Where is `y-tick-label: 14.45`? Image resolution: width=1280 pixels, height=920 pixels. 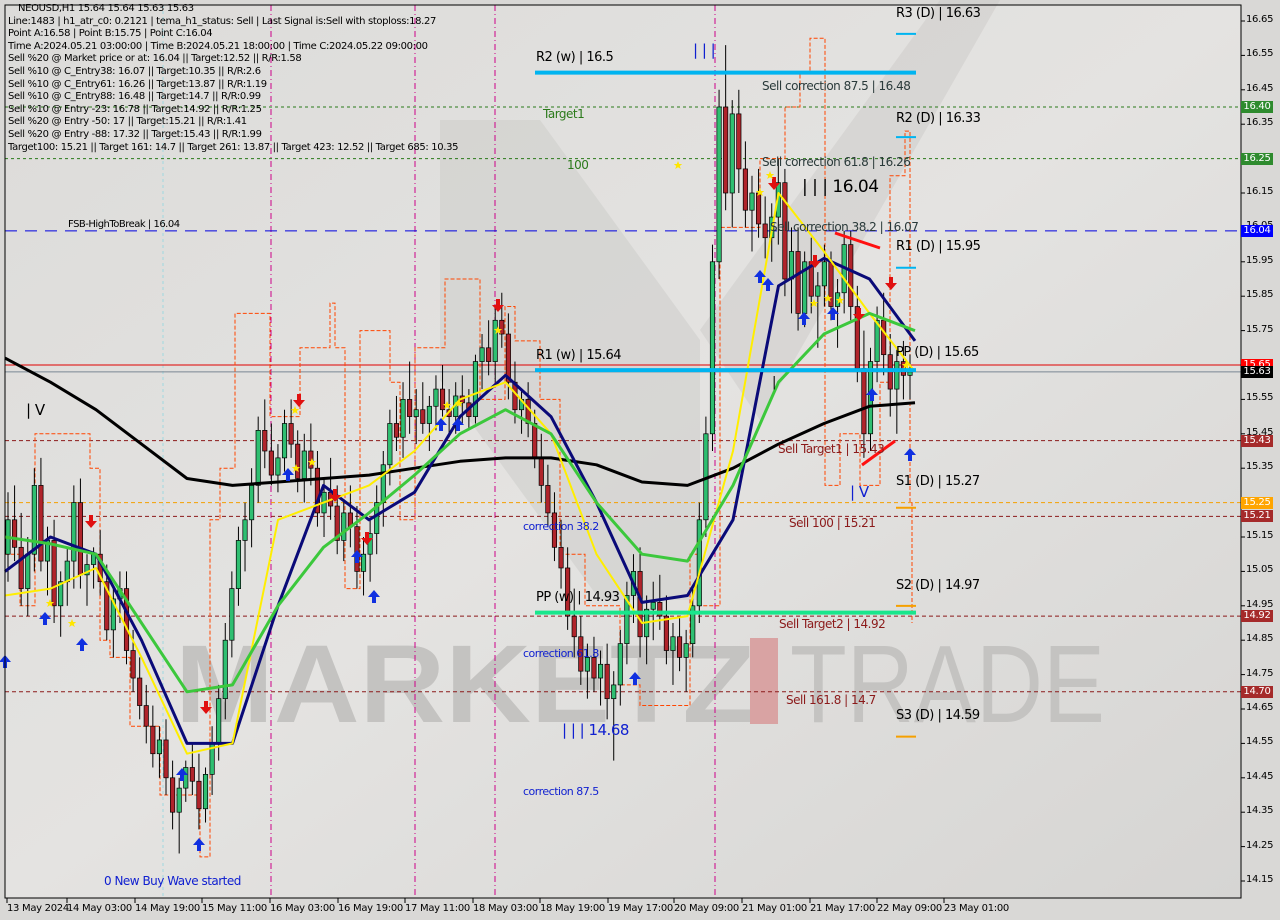 y-tick-label: 14.45 is located at coordinates (1260, 776).